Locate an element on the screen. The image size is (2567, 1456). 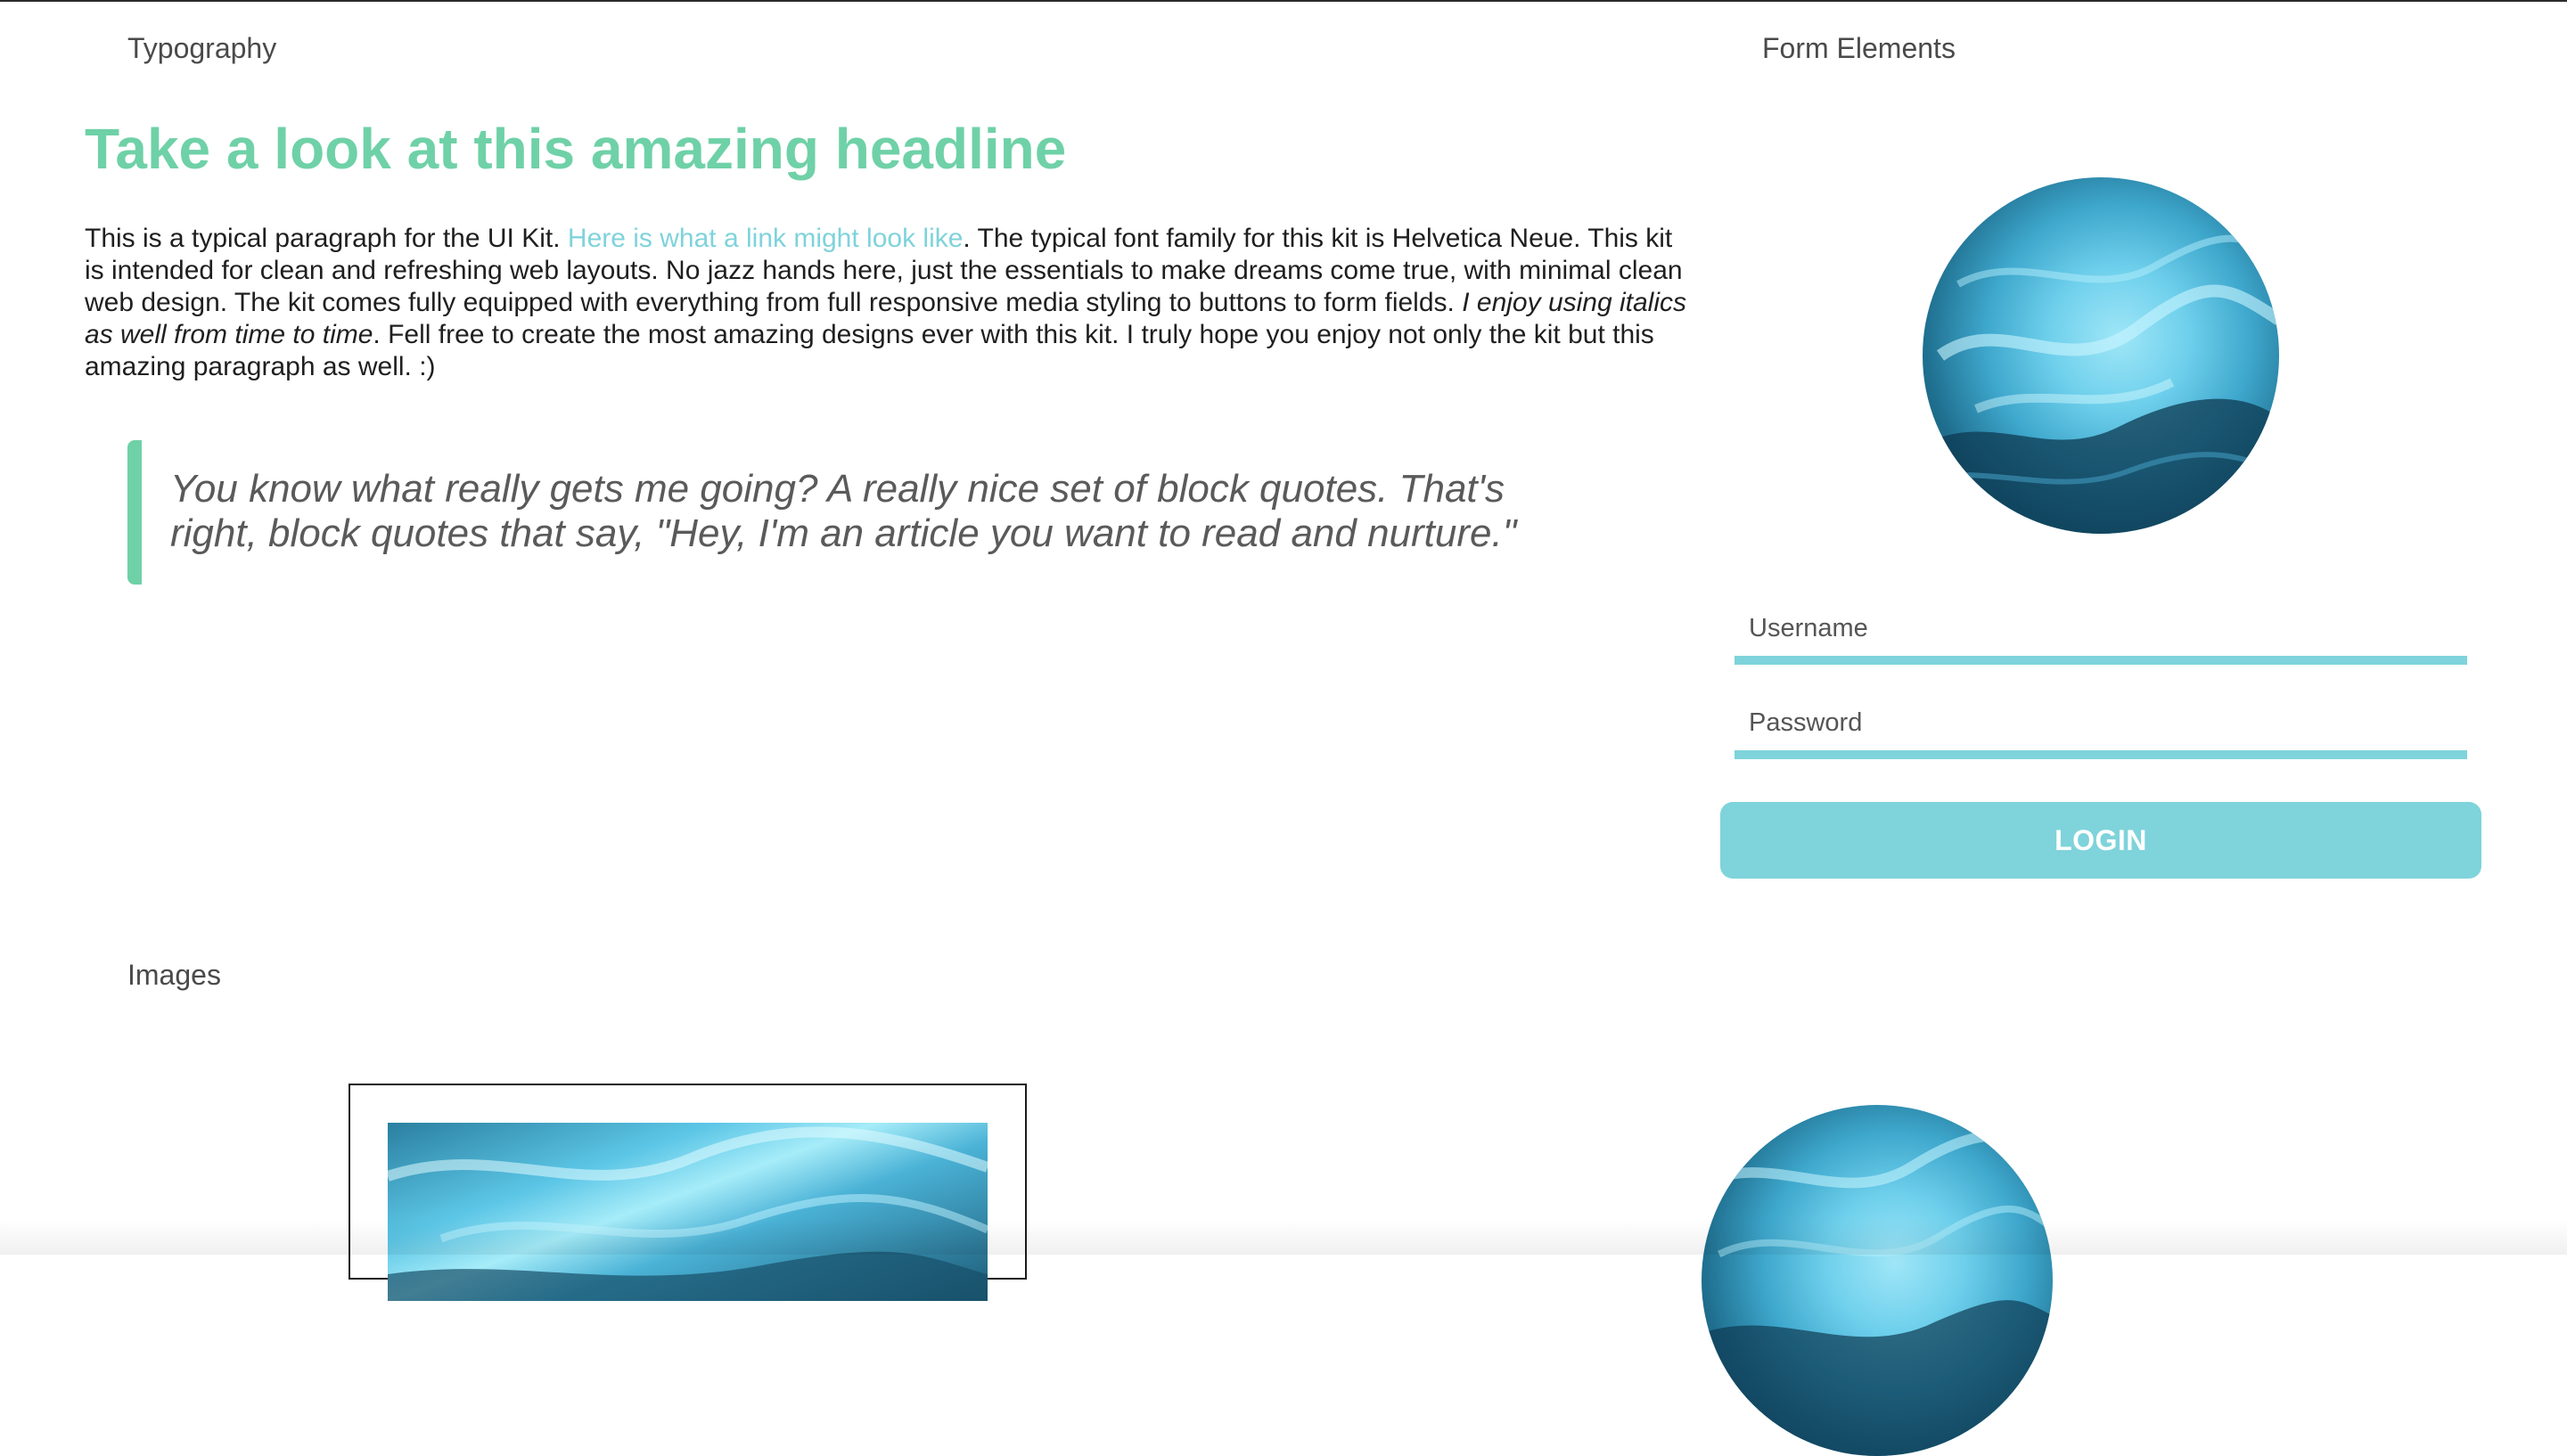
images-section-label: Images is located at coordinates (174, 975).